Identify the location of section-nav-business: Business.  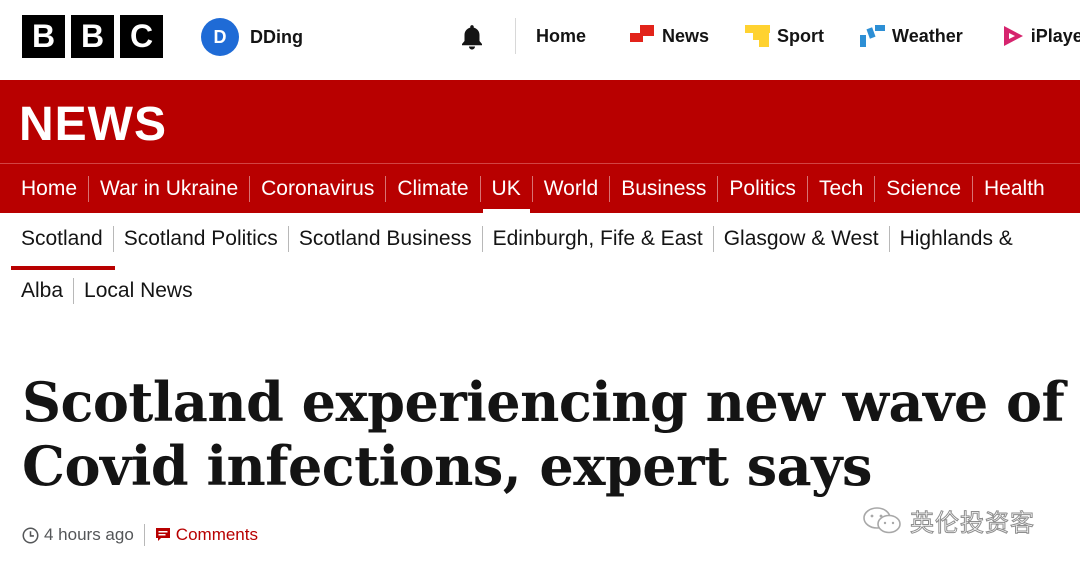
(663, 189).